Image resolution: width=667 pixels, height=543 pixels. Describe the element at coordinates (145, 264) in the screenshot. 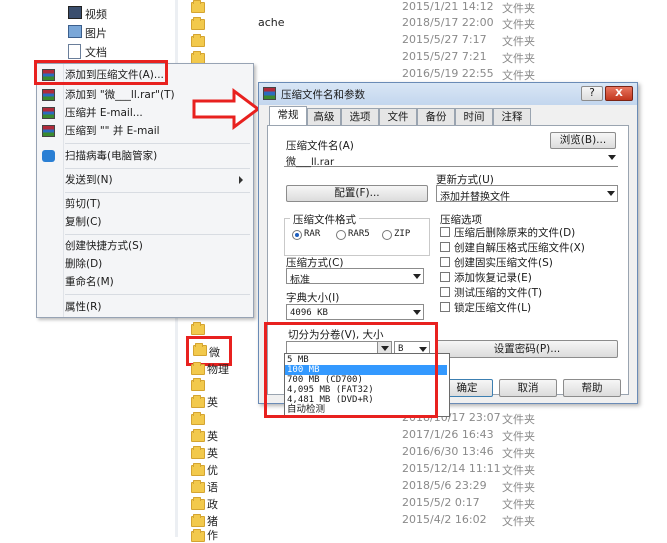

I see `menu-item-delete: 删除(D)` at that location.